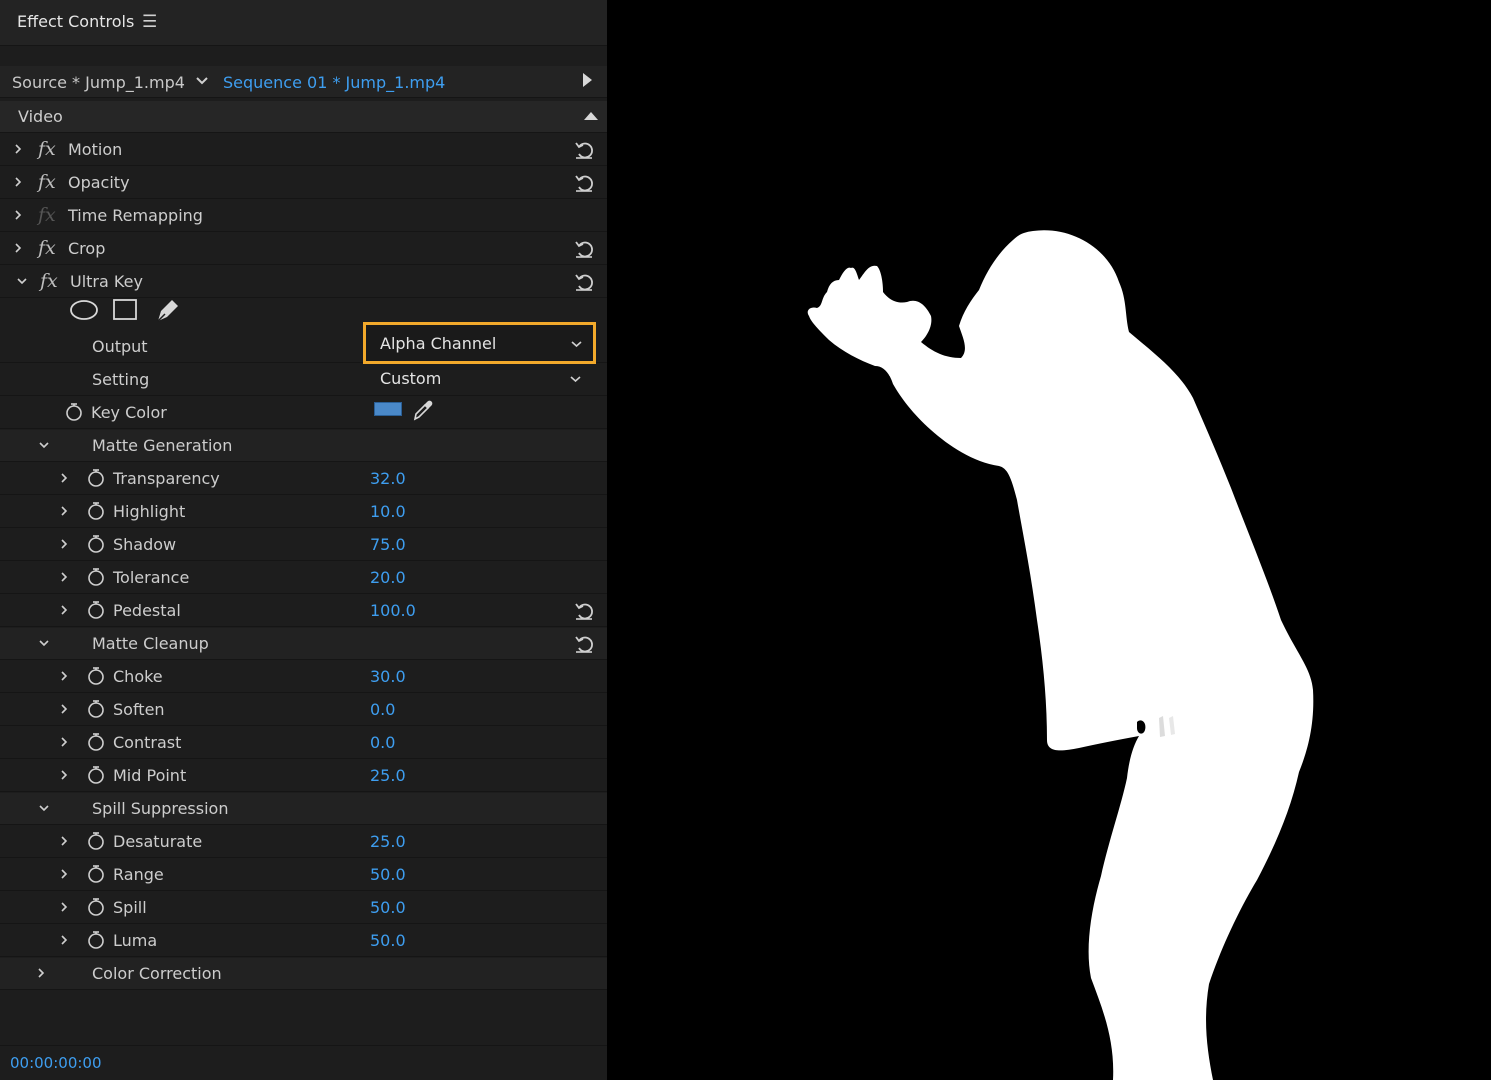 This screenshot has height=1080, width=1491. I want to click on effect-row-ultra-key: fx Ultra Key, so click(303, 282).